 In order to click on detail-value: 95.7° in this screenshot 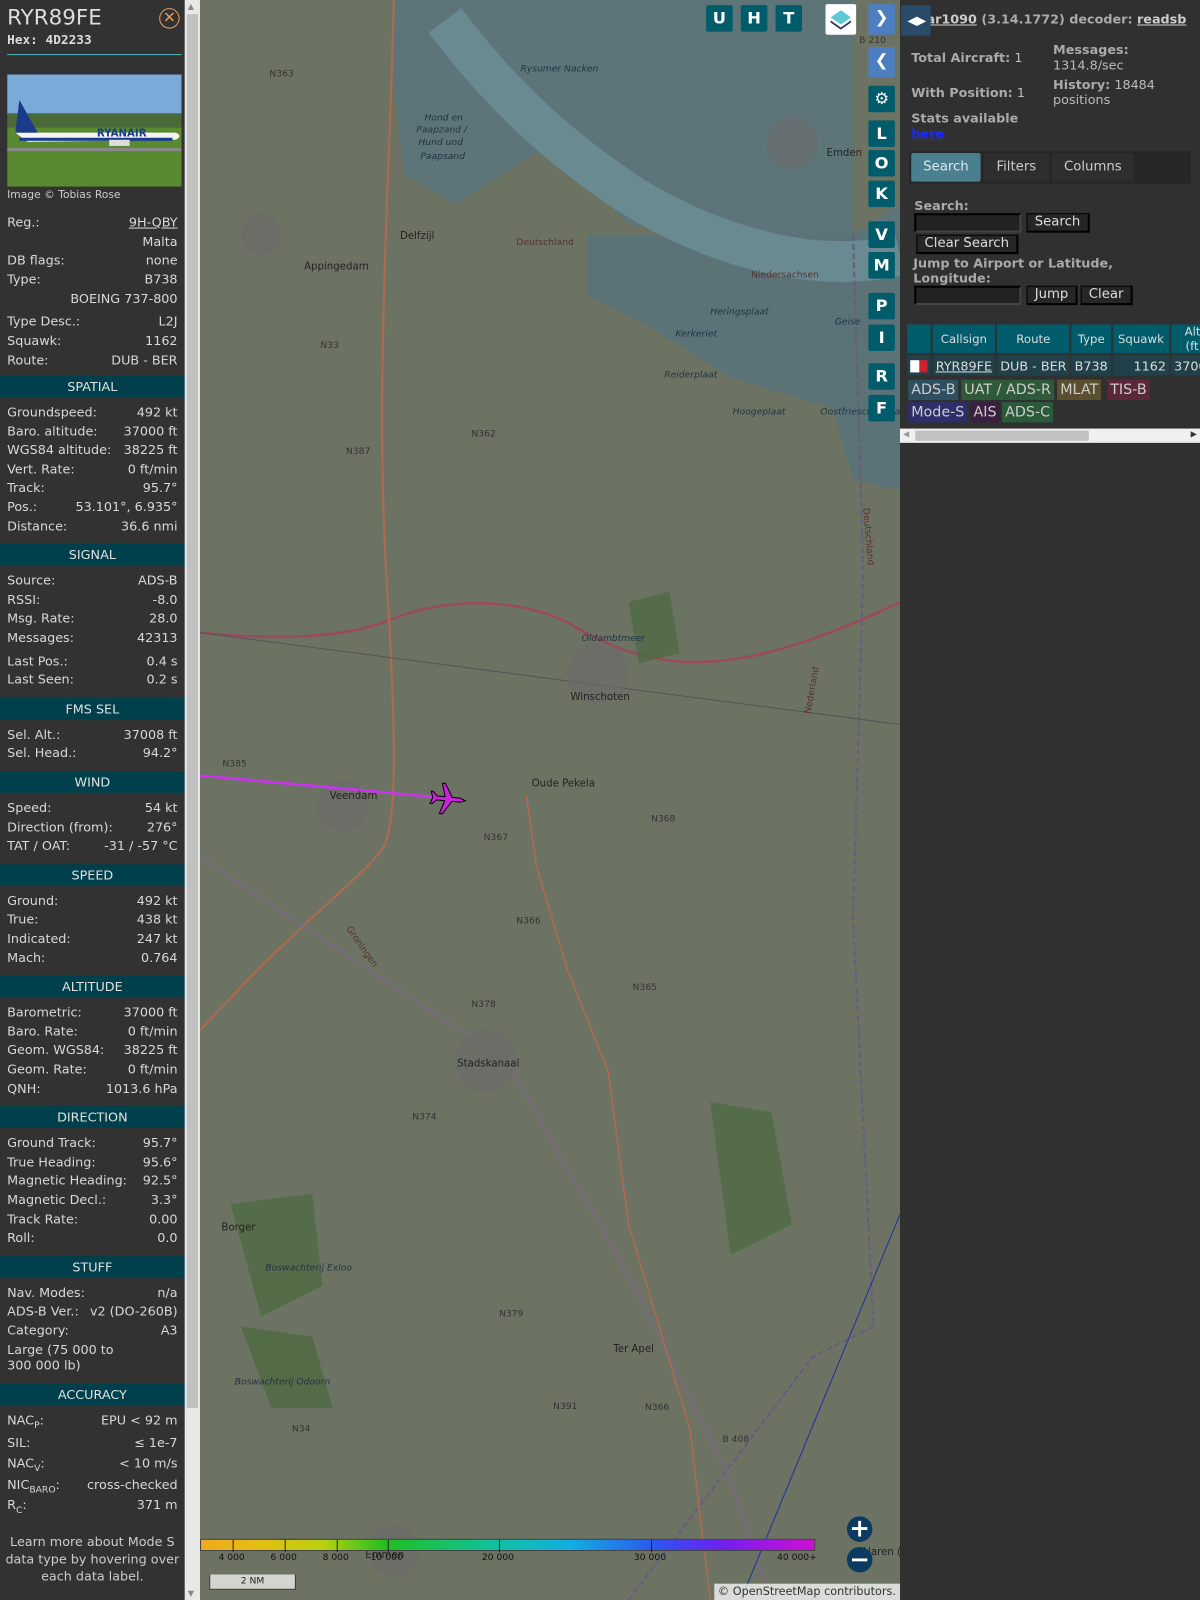, I will do `click(160, 487)`.